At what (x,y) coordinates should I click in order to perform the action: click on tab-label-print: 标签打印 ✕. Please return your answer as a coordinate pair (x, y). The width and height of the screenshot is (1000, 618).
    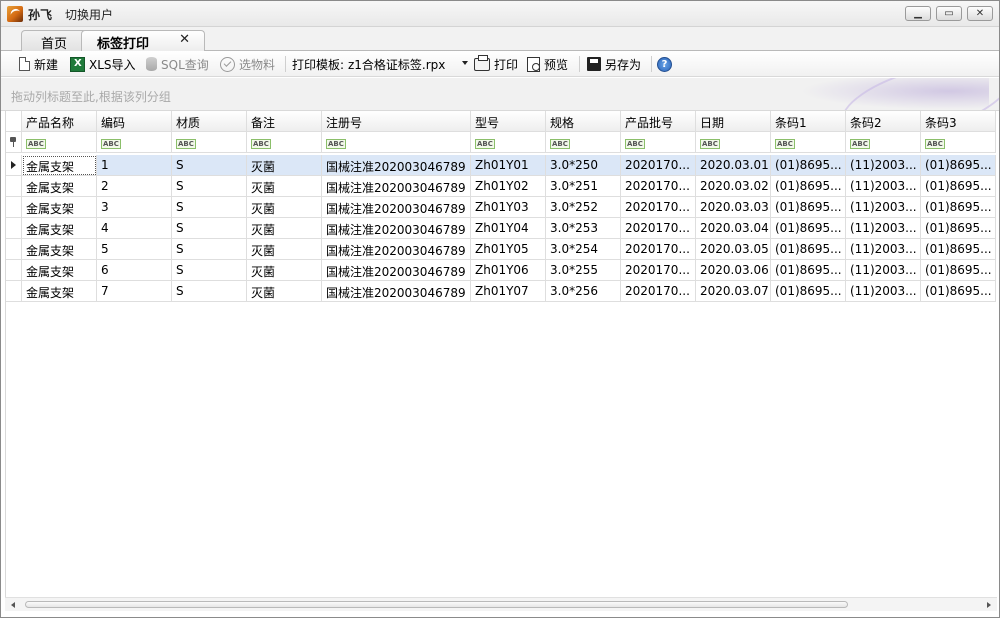
    Looking at the image, I should click on (143, 41).